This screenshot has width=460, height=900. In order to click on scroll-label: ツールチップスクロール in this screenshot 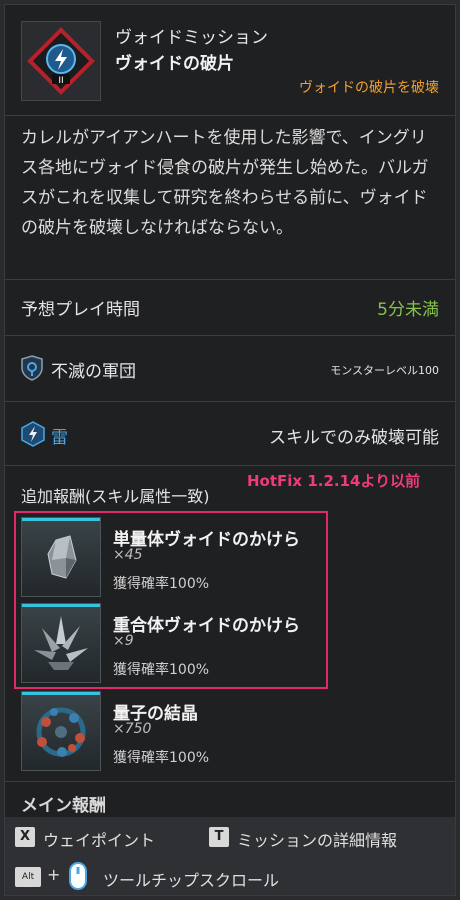, I will do `click(191, 880)`.